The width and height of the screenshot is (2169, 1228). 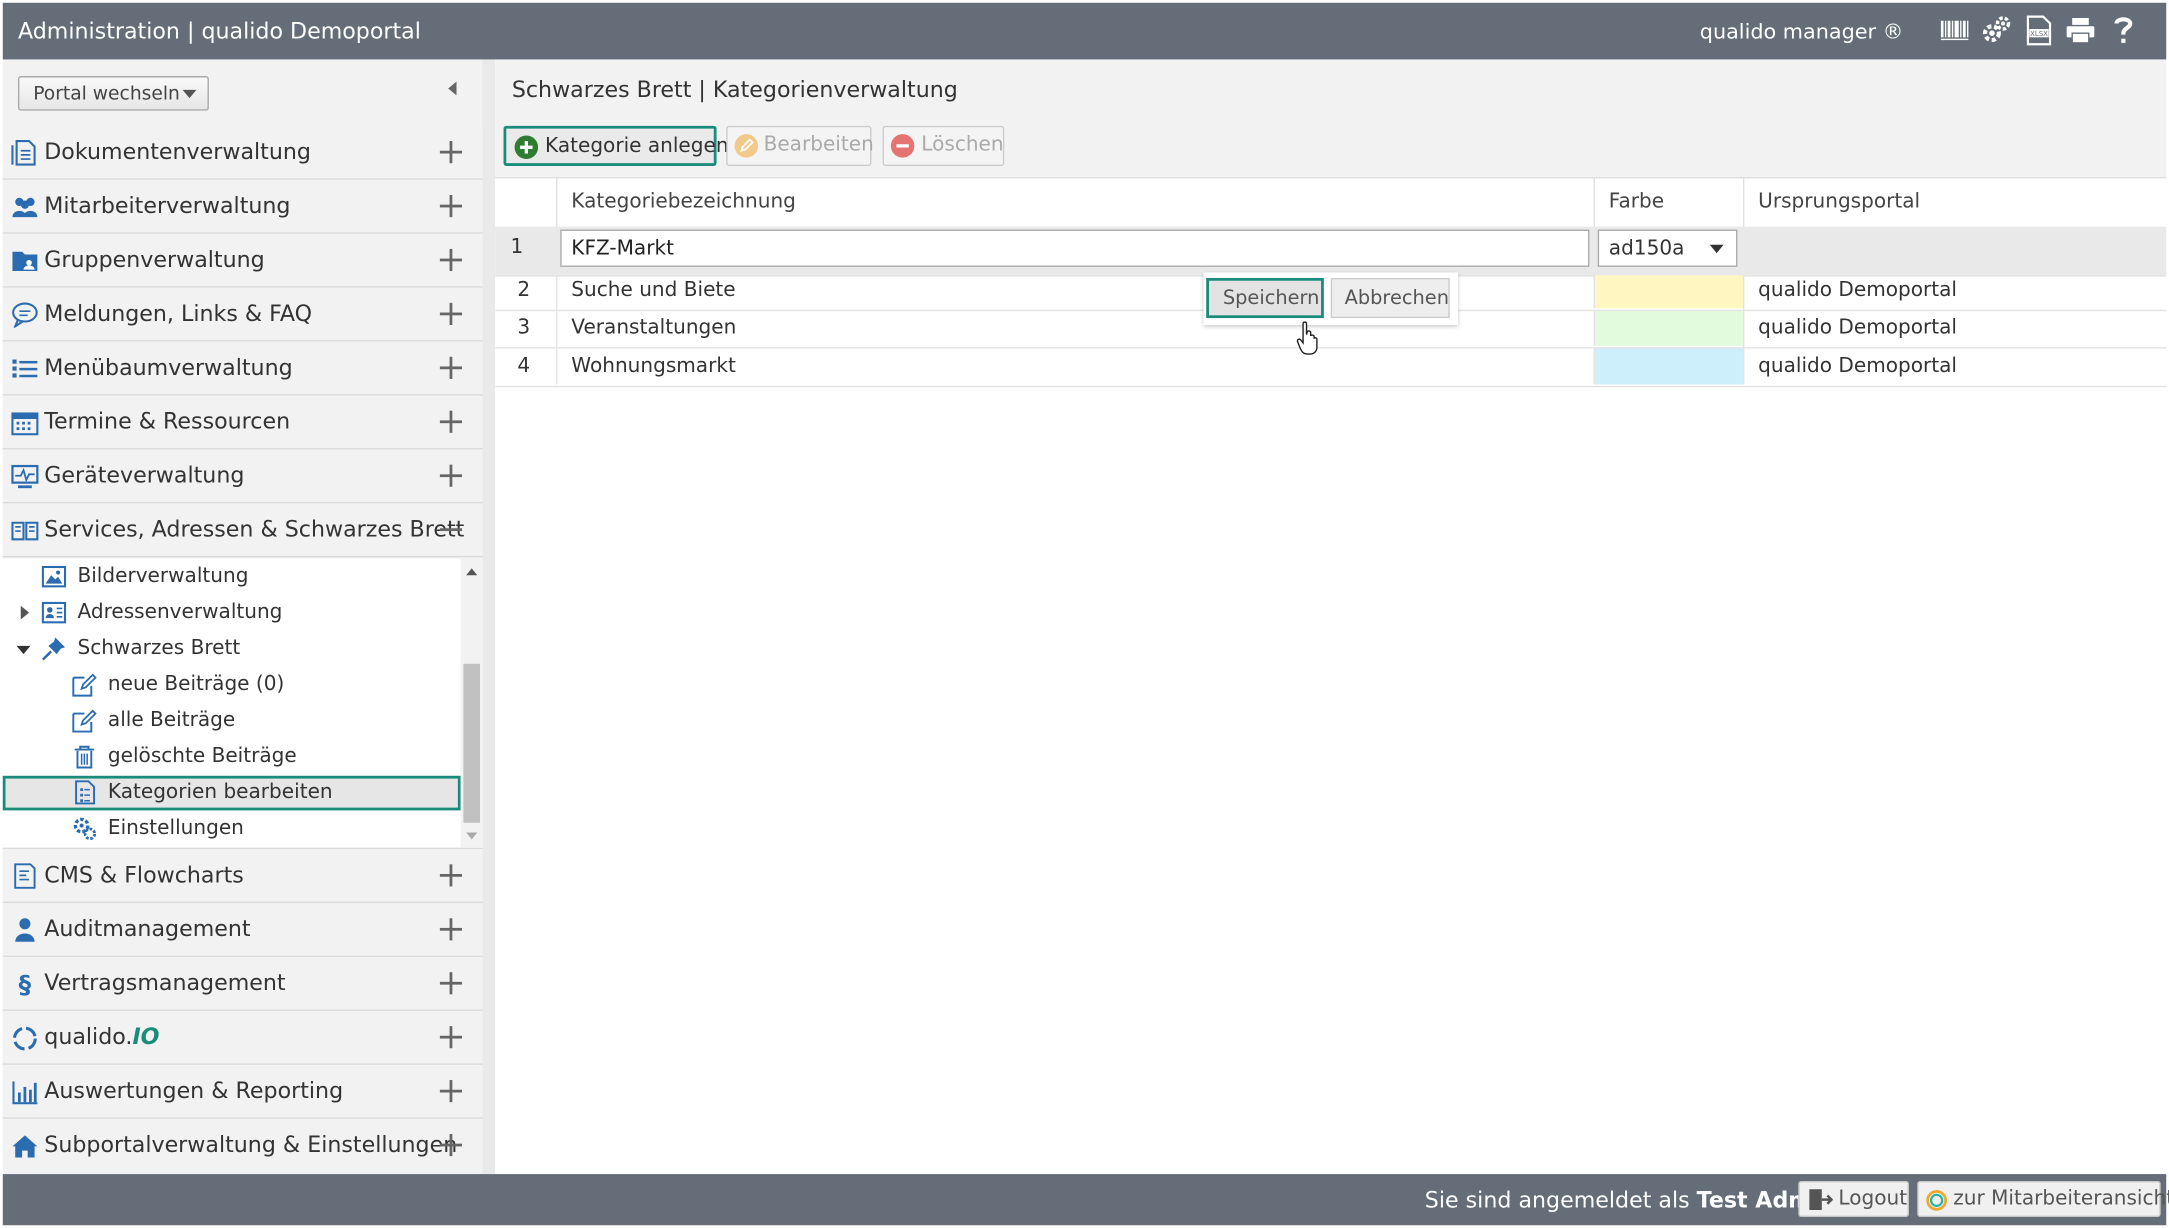 I want to click on nav-item-label: Auditmanagement, so click(x=147, y=928).